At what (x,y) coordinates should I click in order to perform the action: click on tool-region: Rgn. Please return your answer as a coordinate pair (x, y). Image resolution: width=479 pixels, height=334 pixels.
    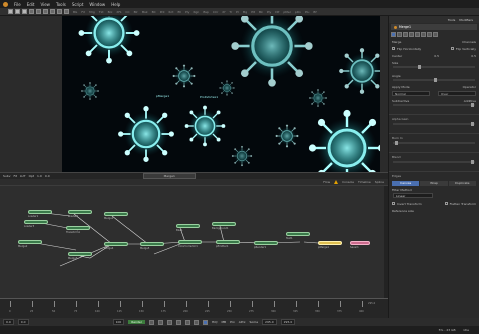
    Looking at the image, I should click on (196, 12).